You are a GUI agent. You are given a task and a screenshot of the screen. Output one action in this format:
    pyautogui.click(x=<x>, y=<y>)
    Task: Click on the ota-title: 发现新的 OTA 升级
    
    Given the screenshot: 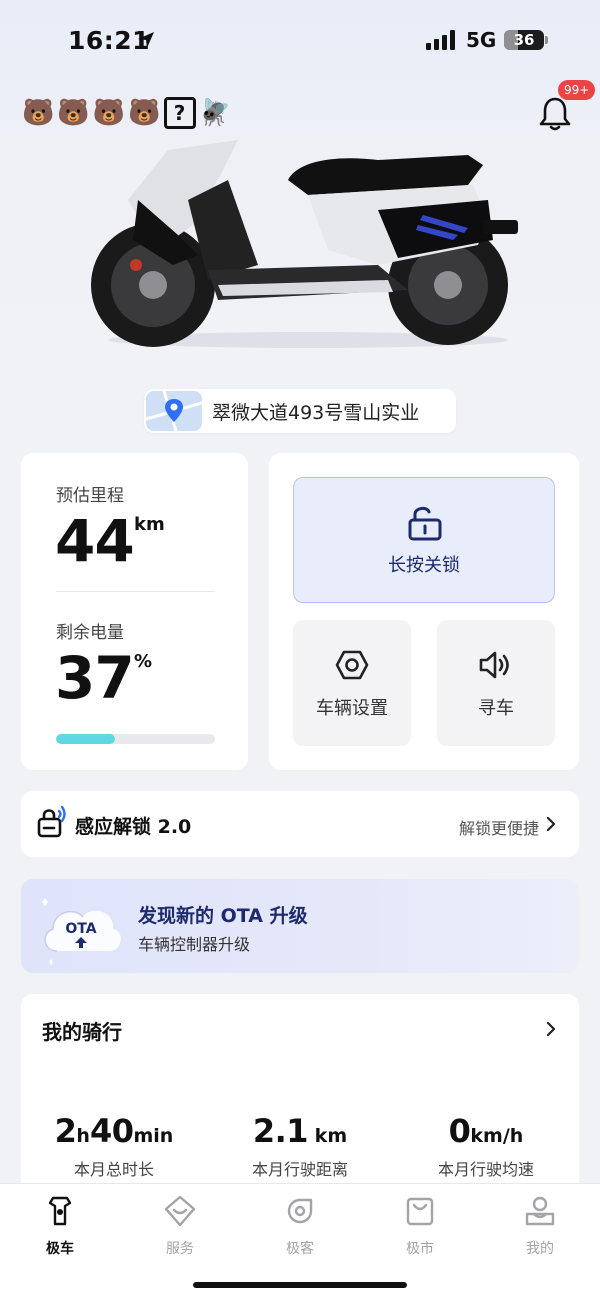 What is the action you would take?
    pyautogui.click(x=223, y=916)
    